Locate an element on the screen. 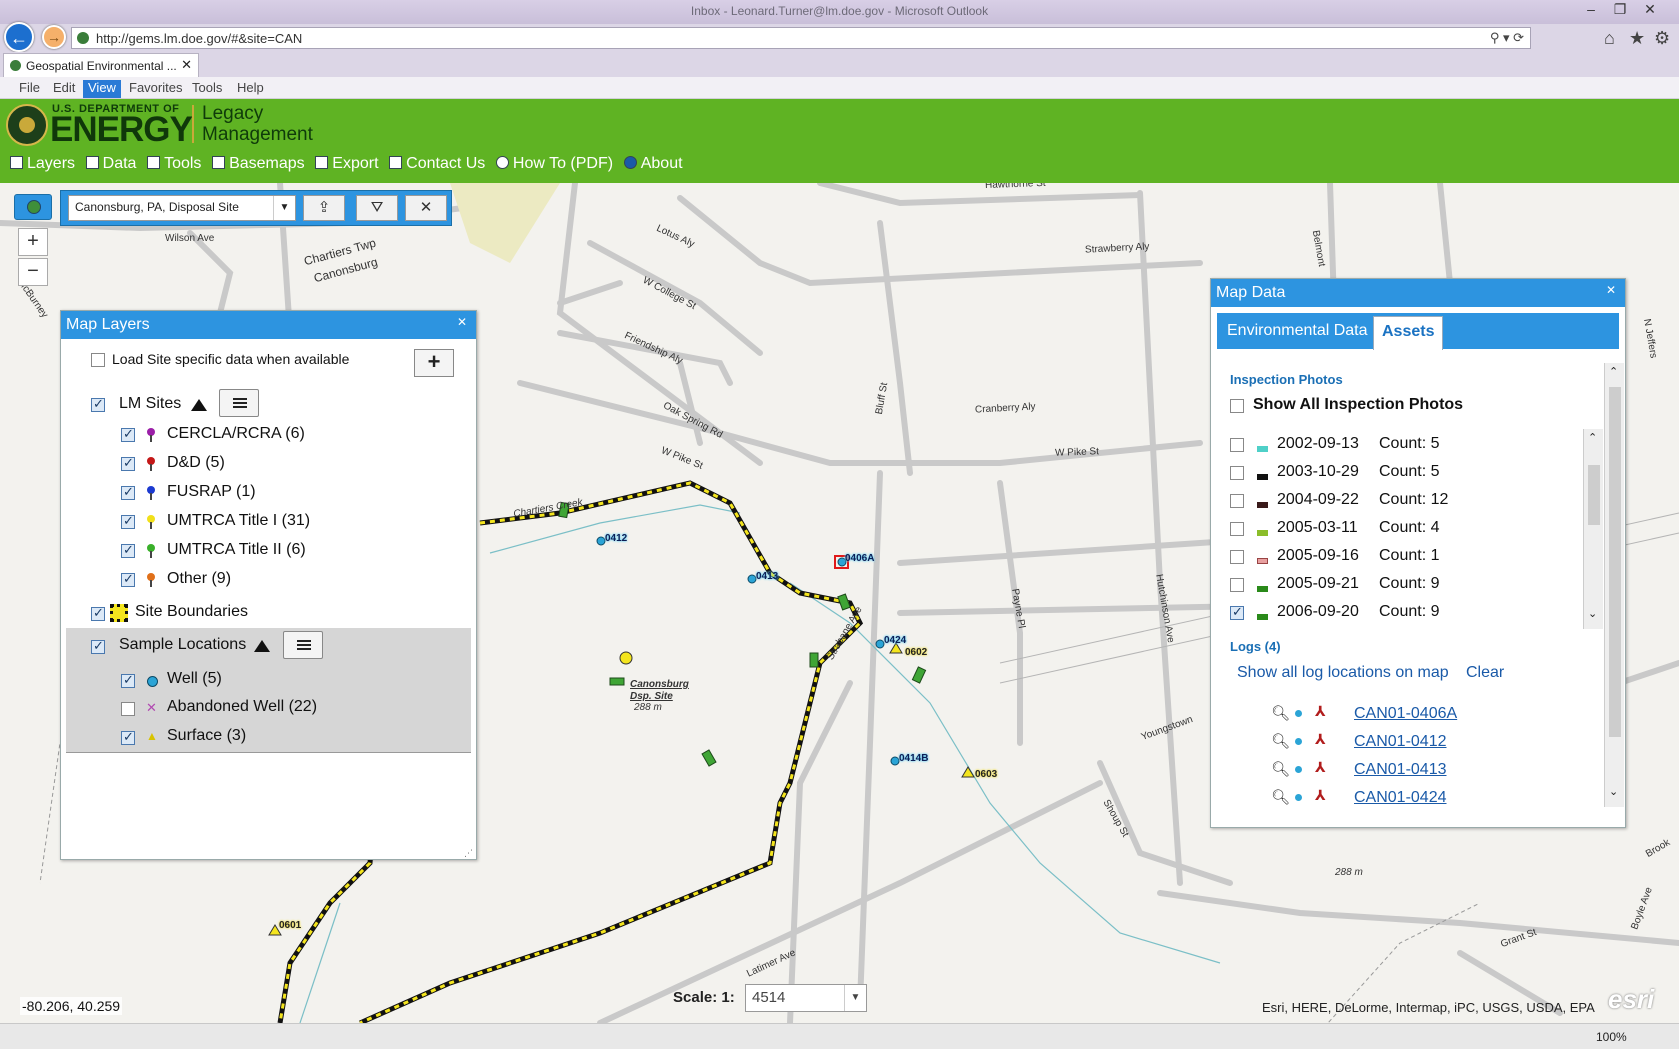 The height and width of the screenshot is (1049, 1679). log-link: CAN01-0412 is located at coordinates (1400, 742).